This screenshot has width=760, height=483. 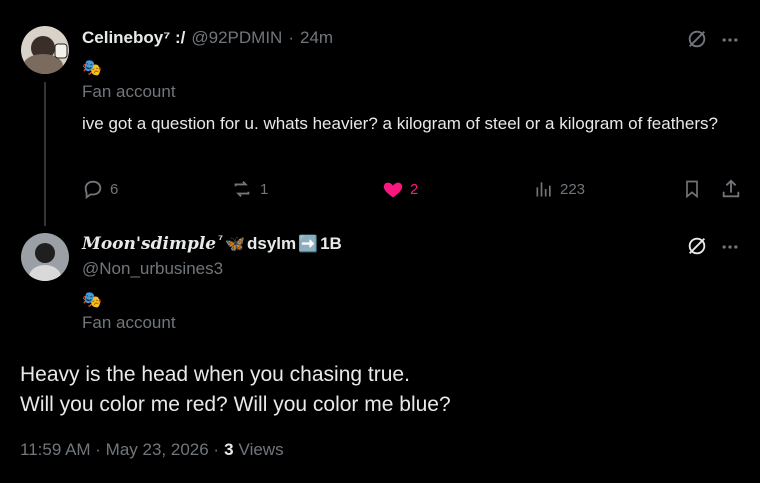 I want to click on reply-header: Celineboy⁷ :/ @92PDMIN · 24m, so click(x=207, y=38).